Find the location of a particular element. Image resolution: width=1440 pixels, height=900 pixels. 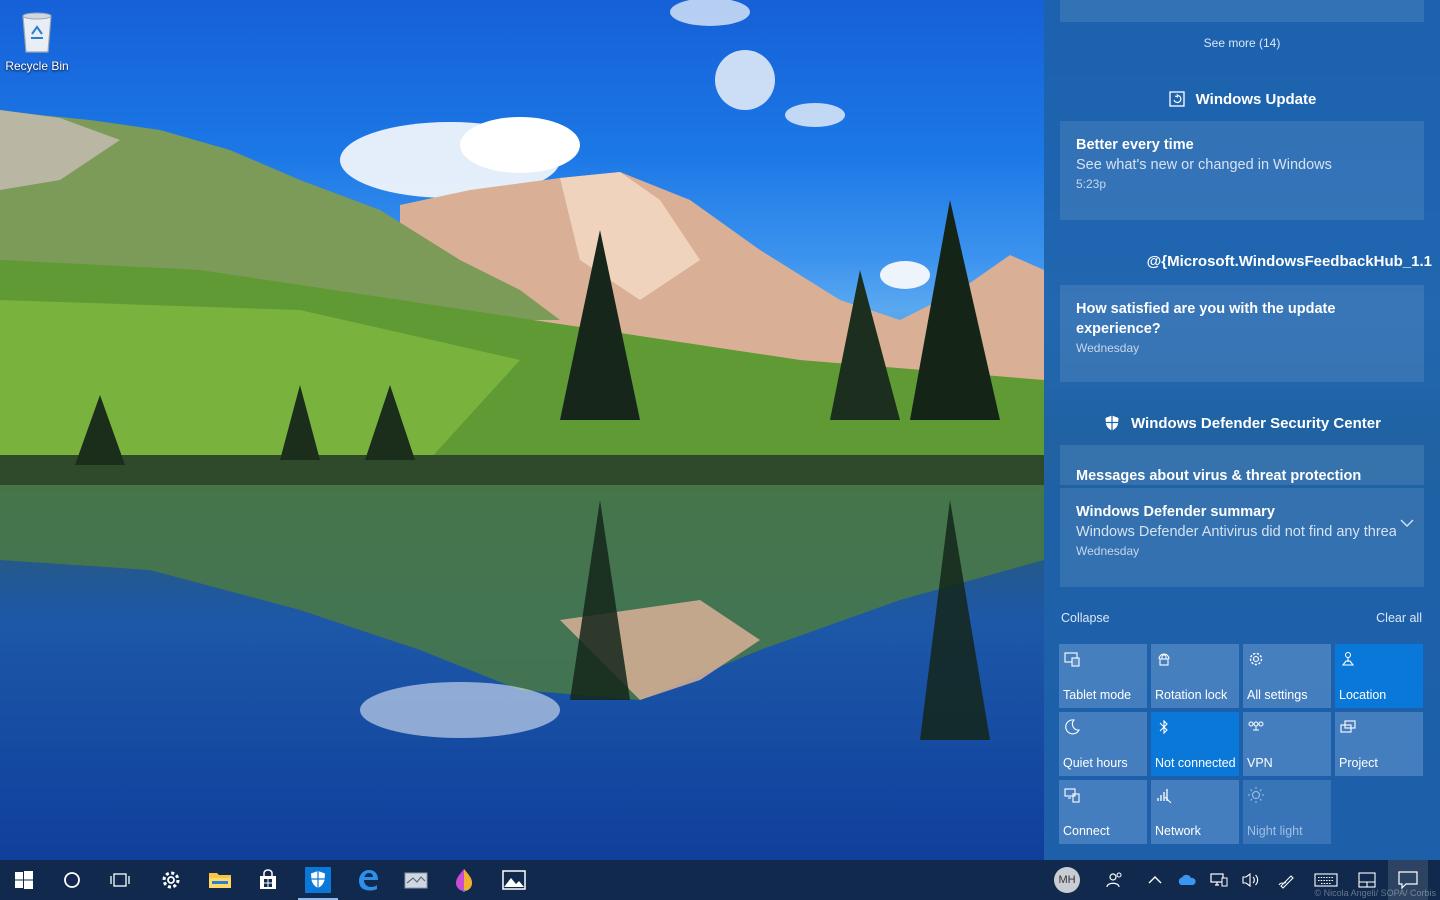

taskbar-app-generic is located at coordinates (416, 880).